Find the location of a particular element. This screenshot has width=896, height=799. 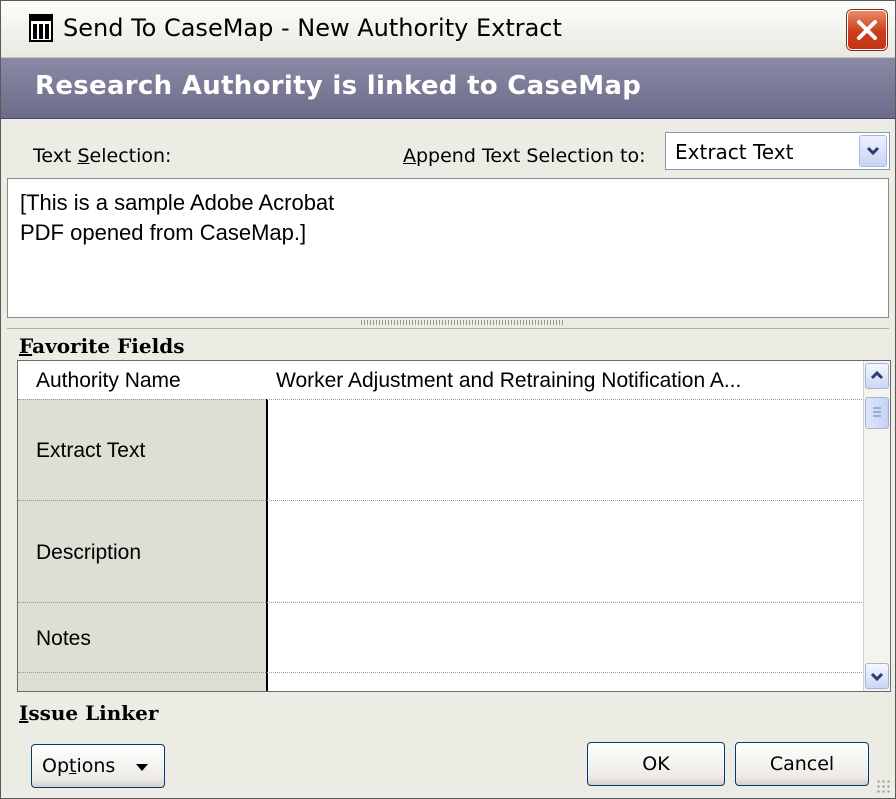

options-label-part: Op is located at coordinates (56, 766).